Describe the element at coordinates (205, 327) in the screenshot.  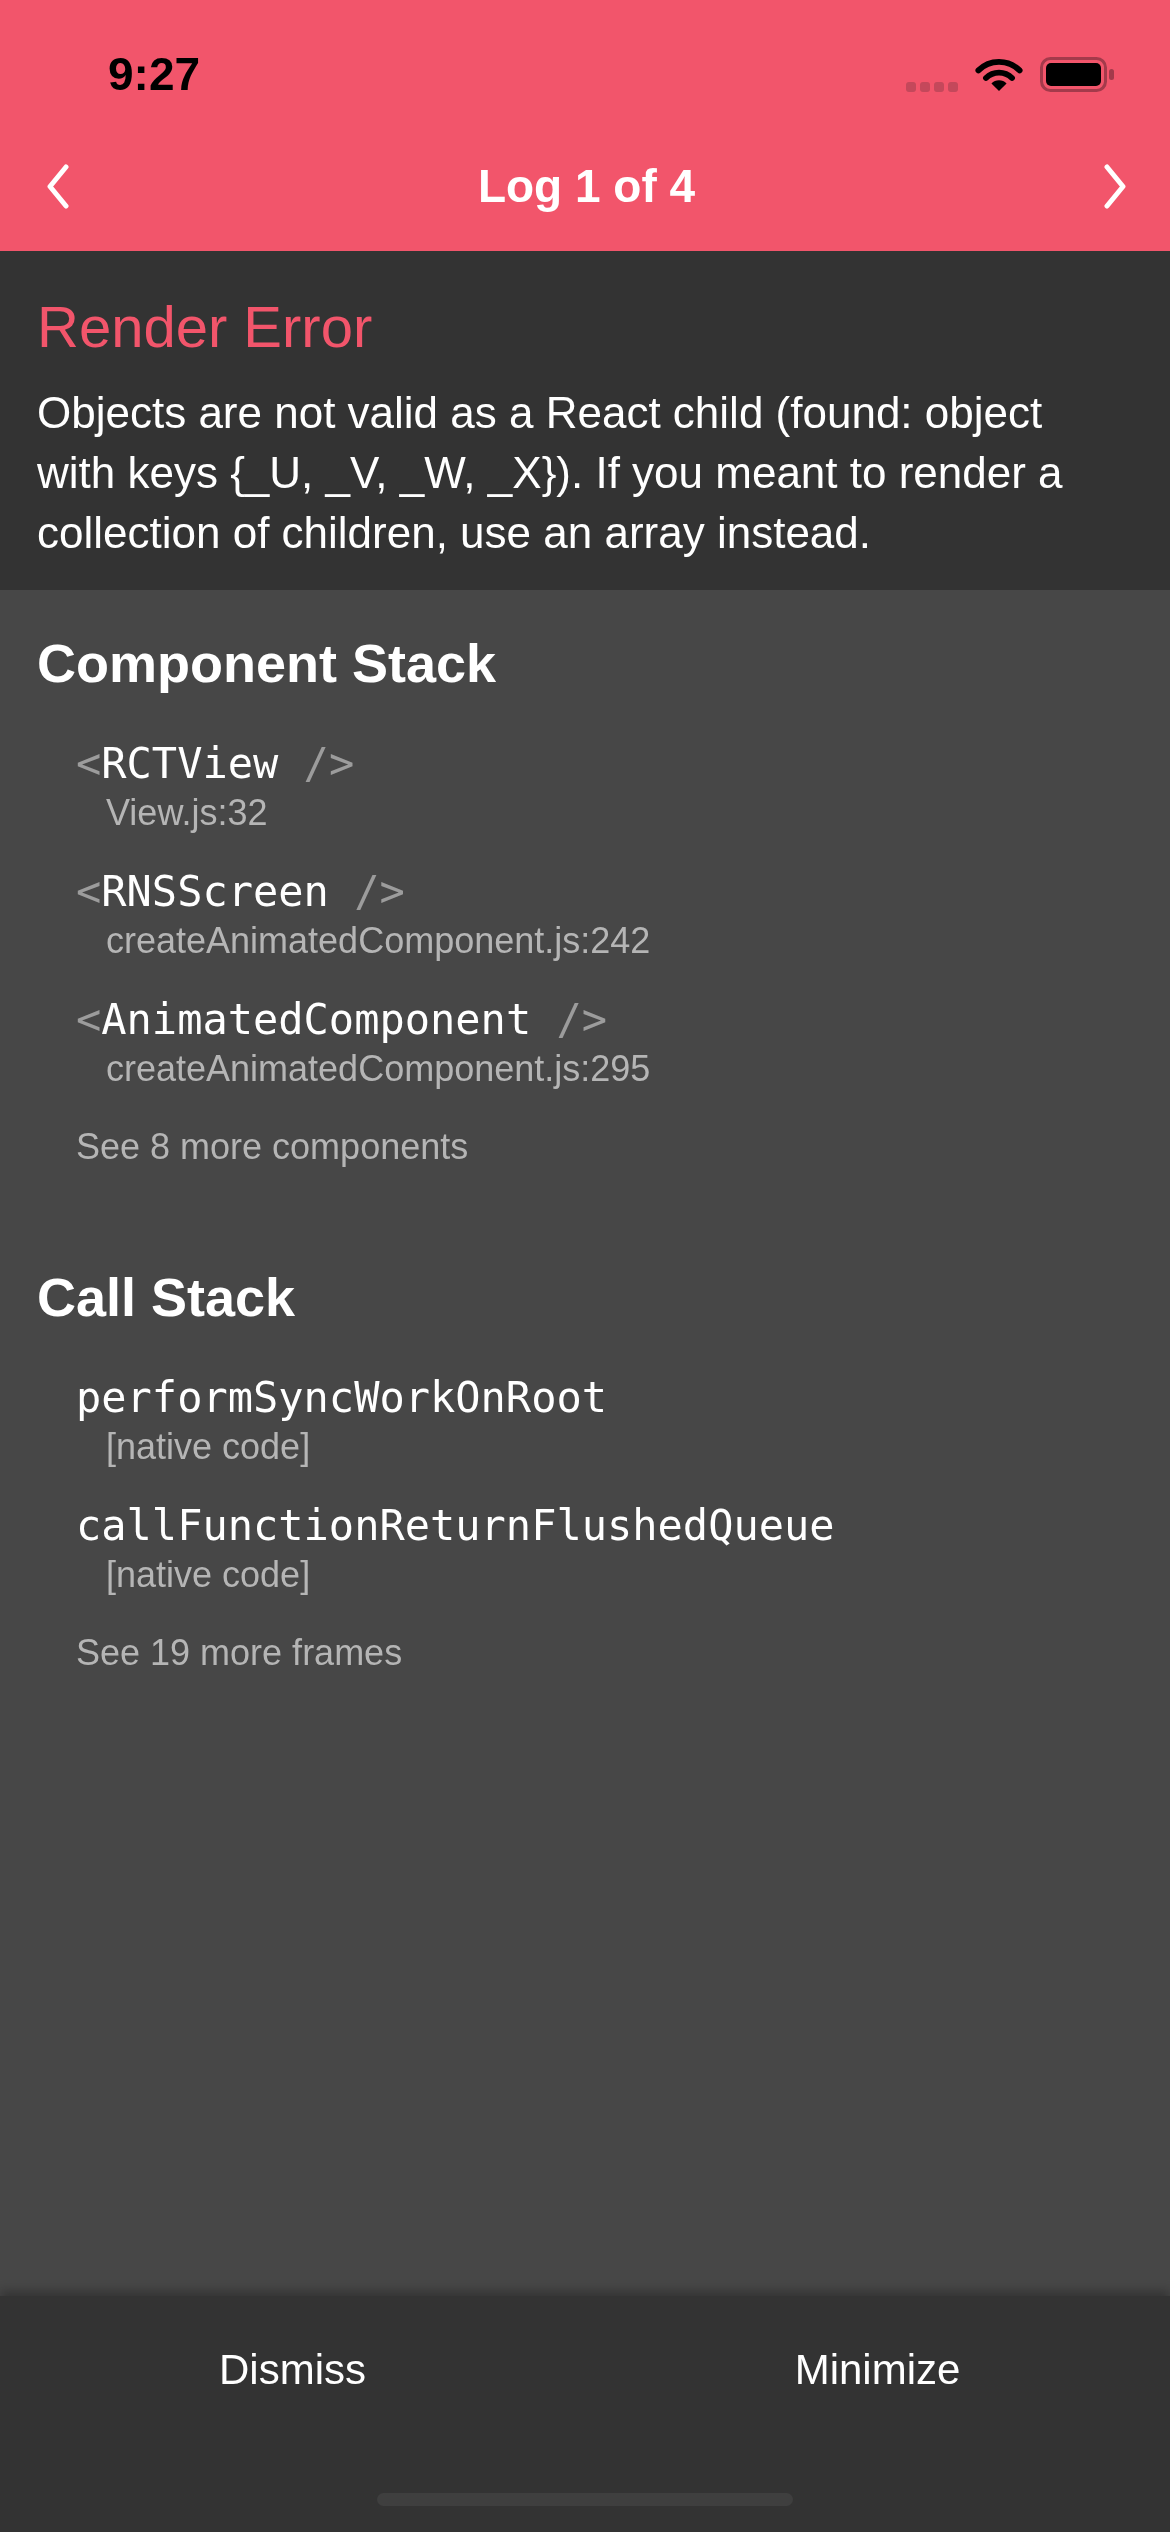
I see `error-title: Render Error` at that location.